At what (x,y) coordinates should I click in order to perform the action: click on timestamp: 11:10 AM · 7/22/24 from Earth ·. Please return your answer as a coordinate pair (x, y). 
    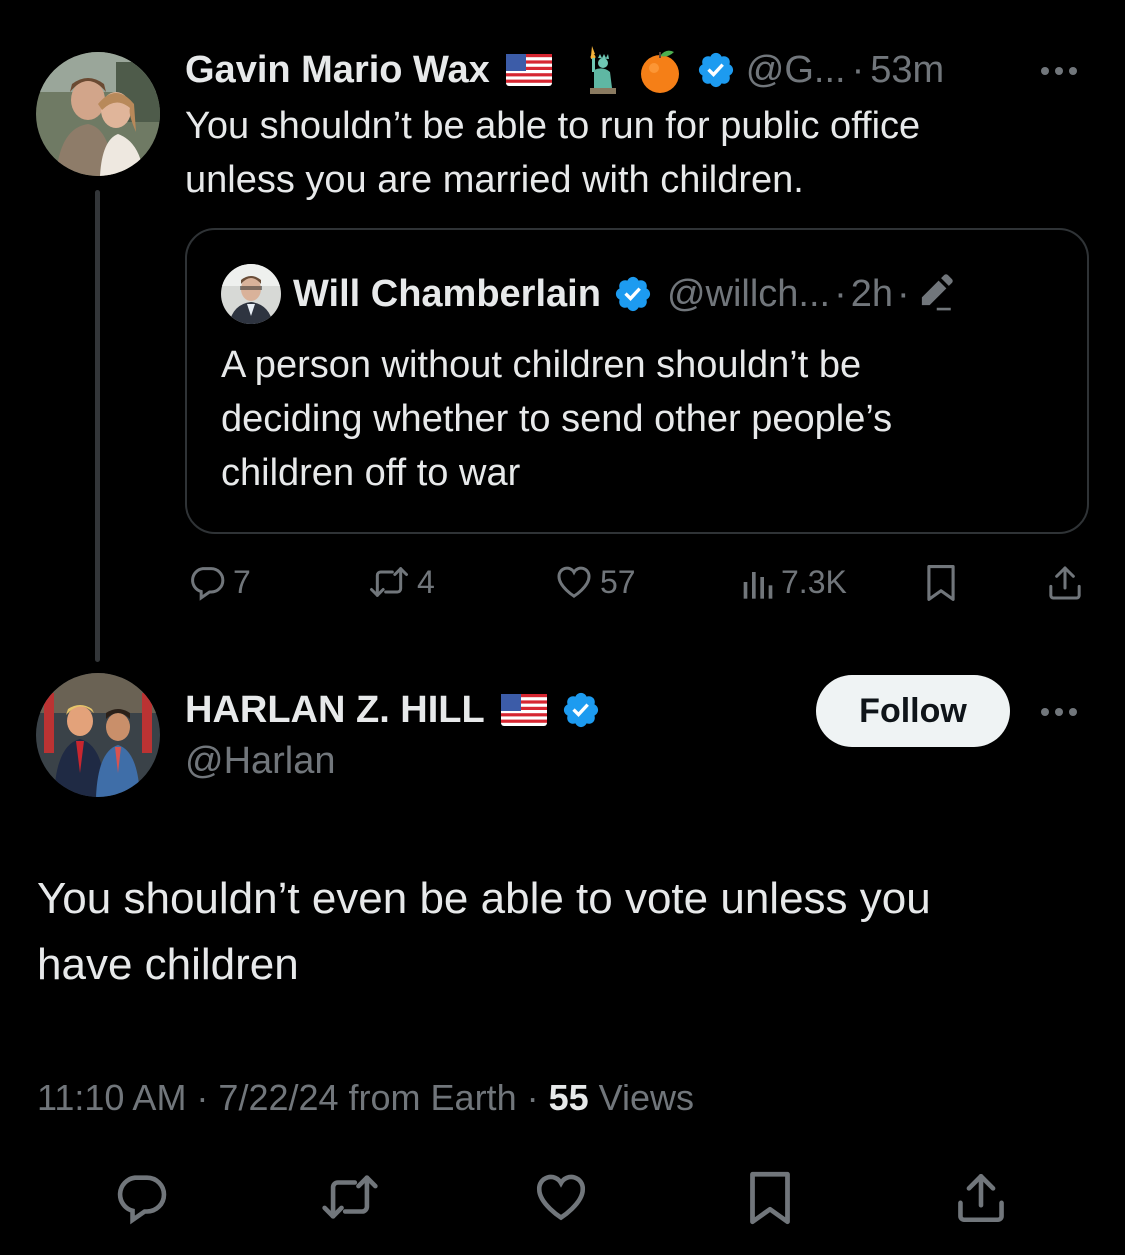
    Looking at the image, I should click on (293, 1097).